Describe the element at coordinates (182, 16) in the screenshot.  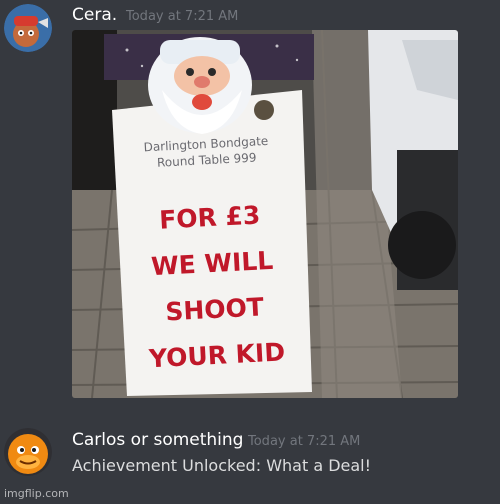
I see `message-1-timestamp: Today at 7:21 AM` at that location.